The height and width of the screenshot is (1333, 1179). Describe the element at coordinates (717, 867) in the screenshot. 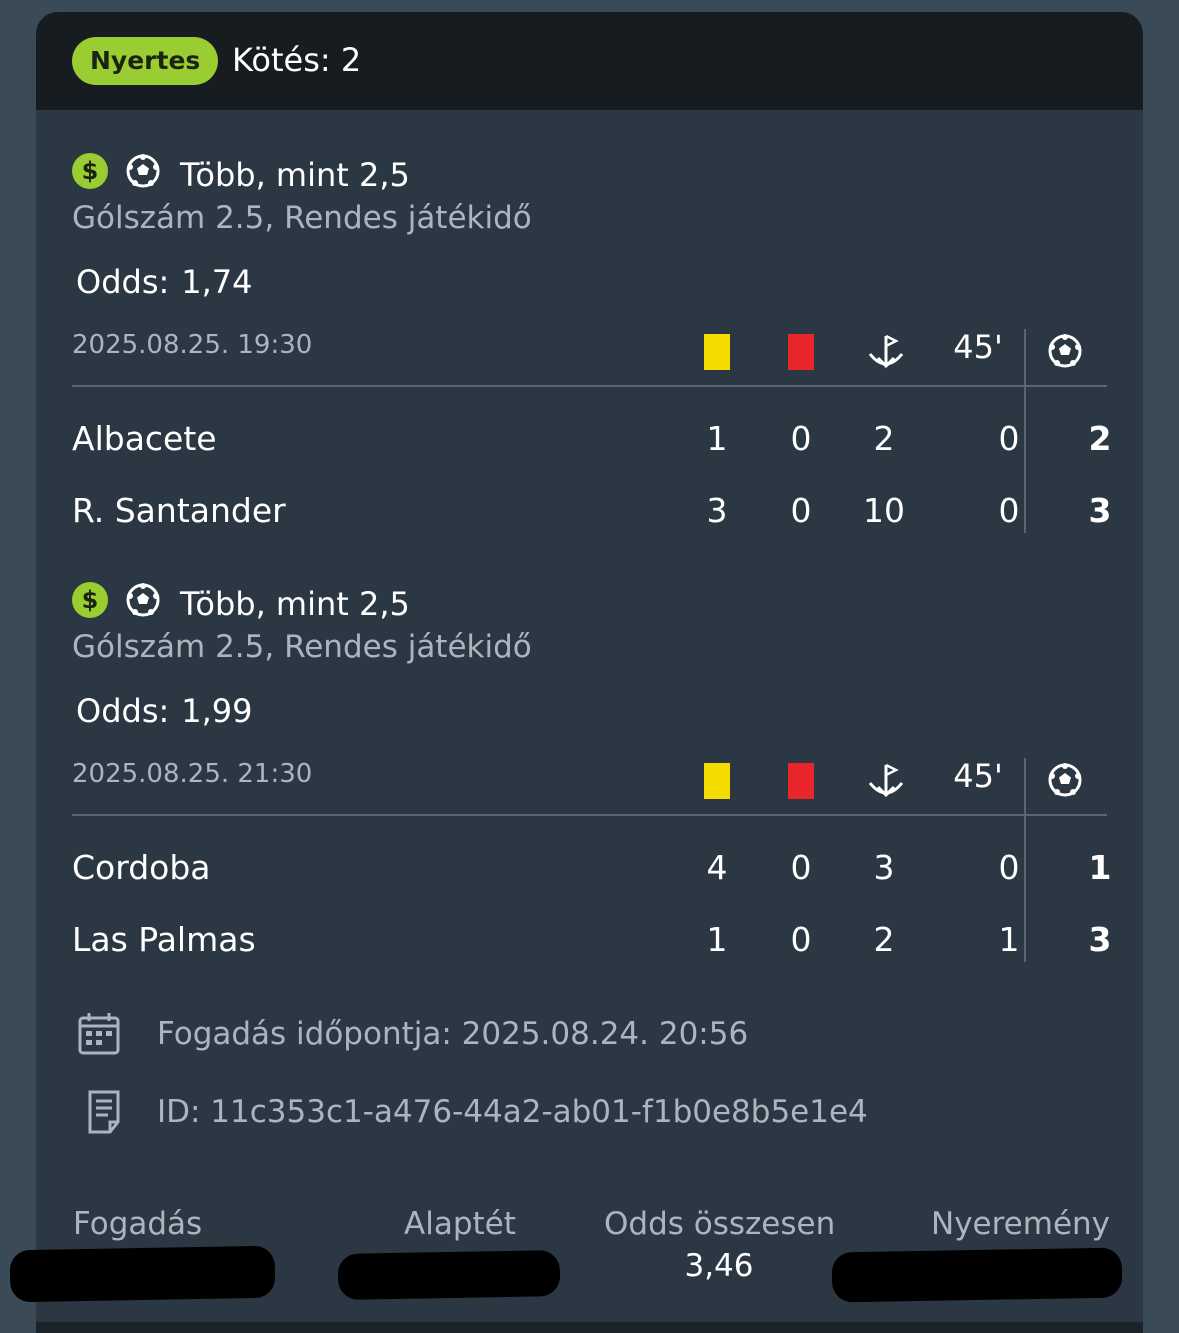

I see `yellow-cards-value: 4` at that location.